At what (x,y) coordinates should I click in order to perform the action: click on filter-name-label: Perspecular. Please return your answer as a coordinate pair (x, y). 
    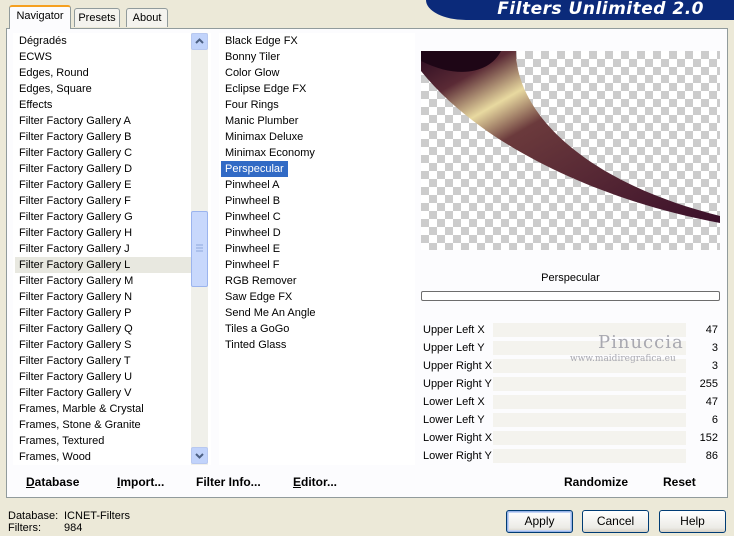
    Looking at the image, I should click on (570, 278).